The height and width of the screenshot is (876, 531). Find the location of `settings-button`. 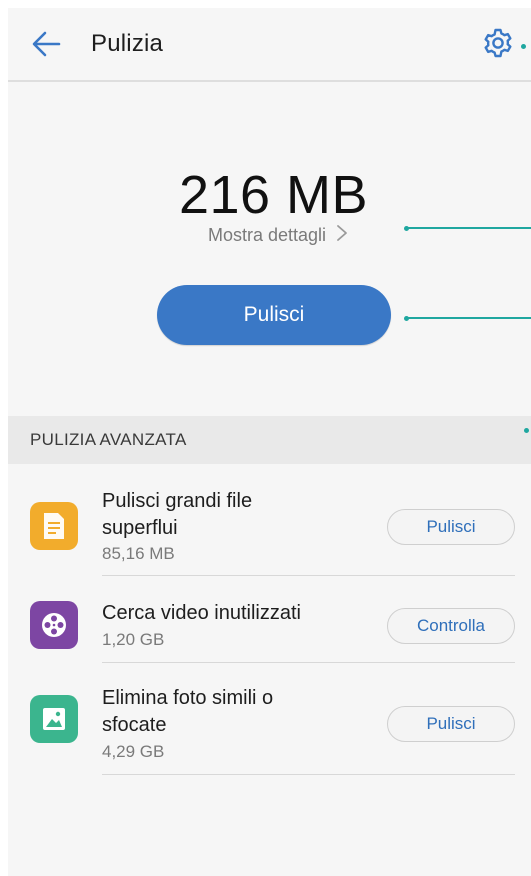

settings-button is located at coordinates (498, 45).